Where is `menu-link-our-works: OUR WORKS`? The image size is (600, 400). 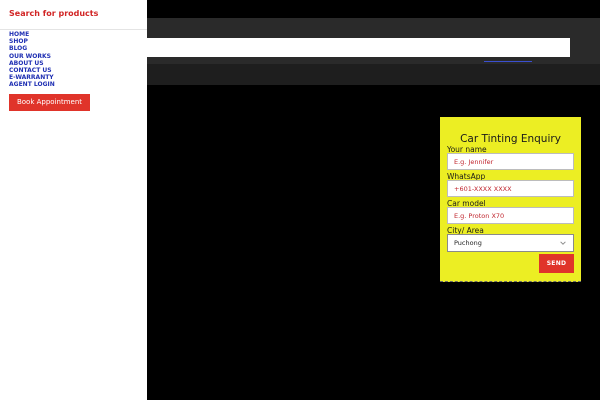
menu-link-our-works: OUR WORKS is located at coordinates (74, 56).